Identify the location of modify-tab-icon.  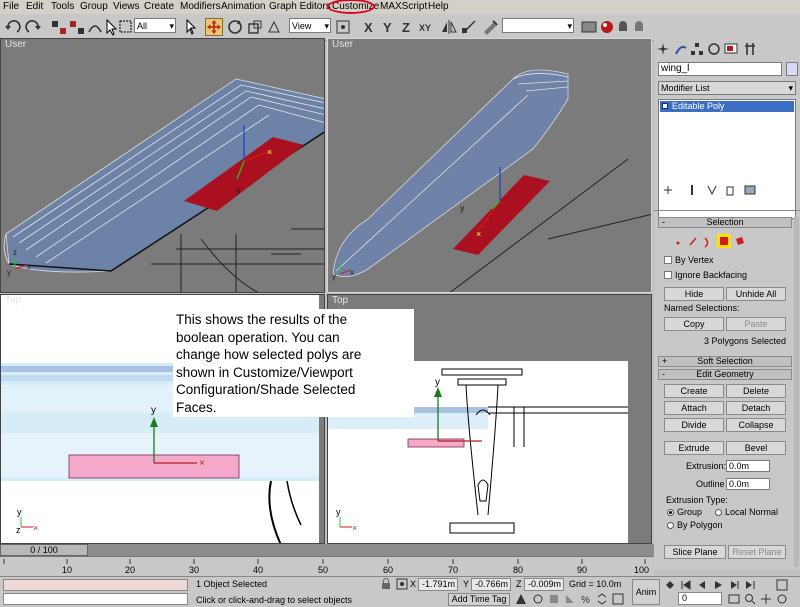
(681, 49).